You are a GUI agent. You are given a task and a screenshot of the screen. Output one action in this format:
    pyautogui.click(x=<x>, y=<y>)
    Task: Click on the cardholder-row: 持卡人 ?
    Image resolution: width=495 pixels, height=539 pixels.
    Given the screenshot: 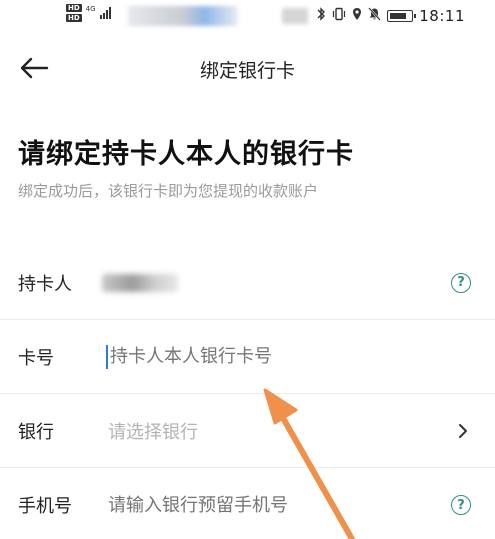 What is the action you would take?
    pyautogui.click(x=247, y=283)
    